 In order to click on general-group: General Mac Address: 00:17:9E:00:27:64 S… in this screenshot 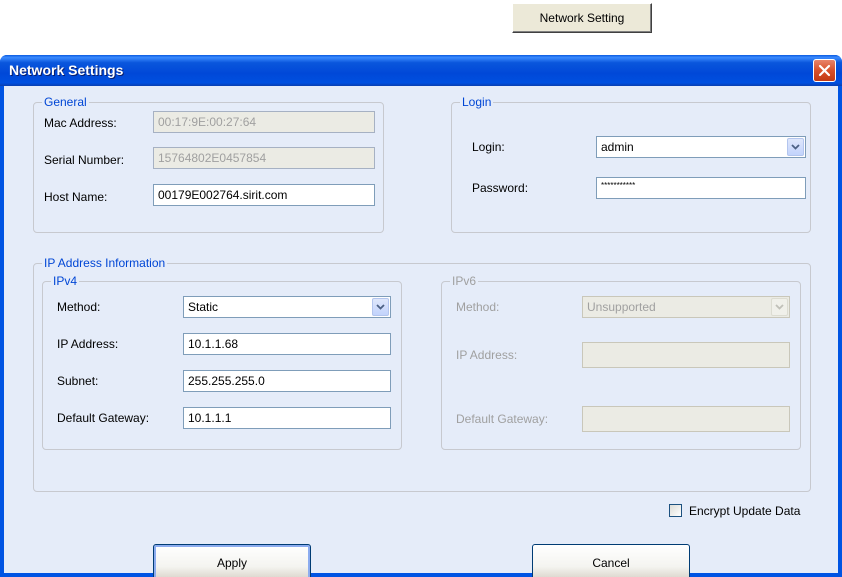, I will do `click(208, 164)`.